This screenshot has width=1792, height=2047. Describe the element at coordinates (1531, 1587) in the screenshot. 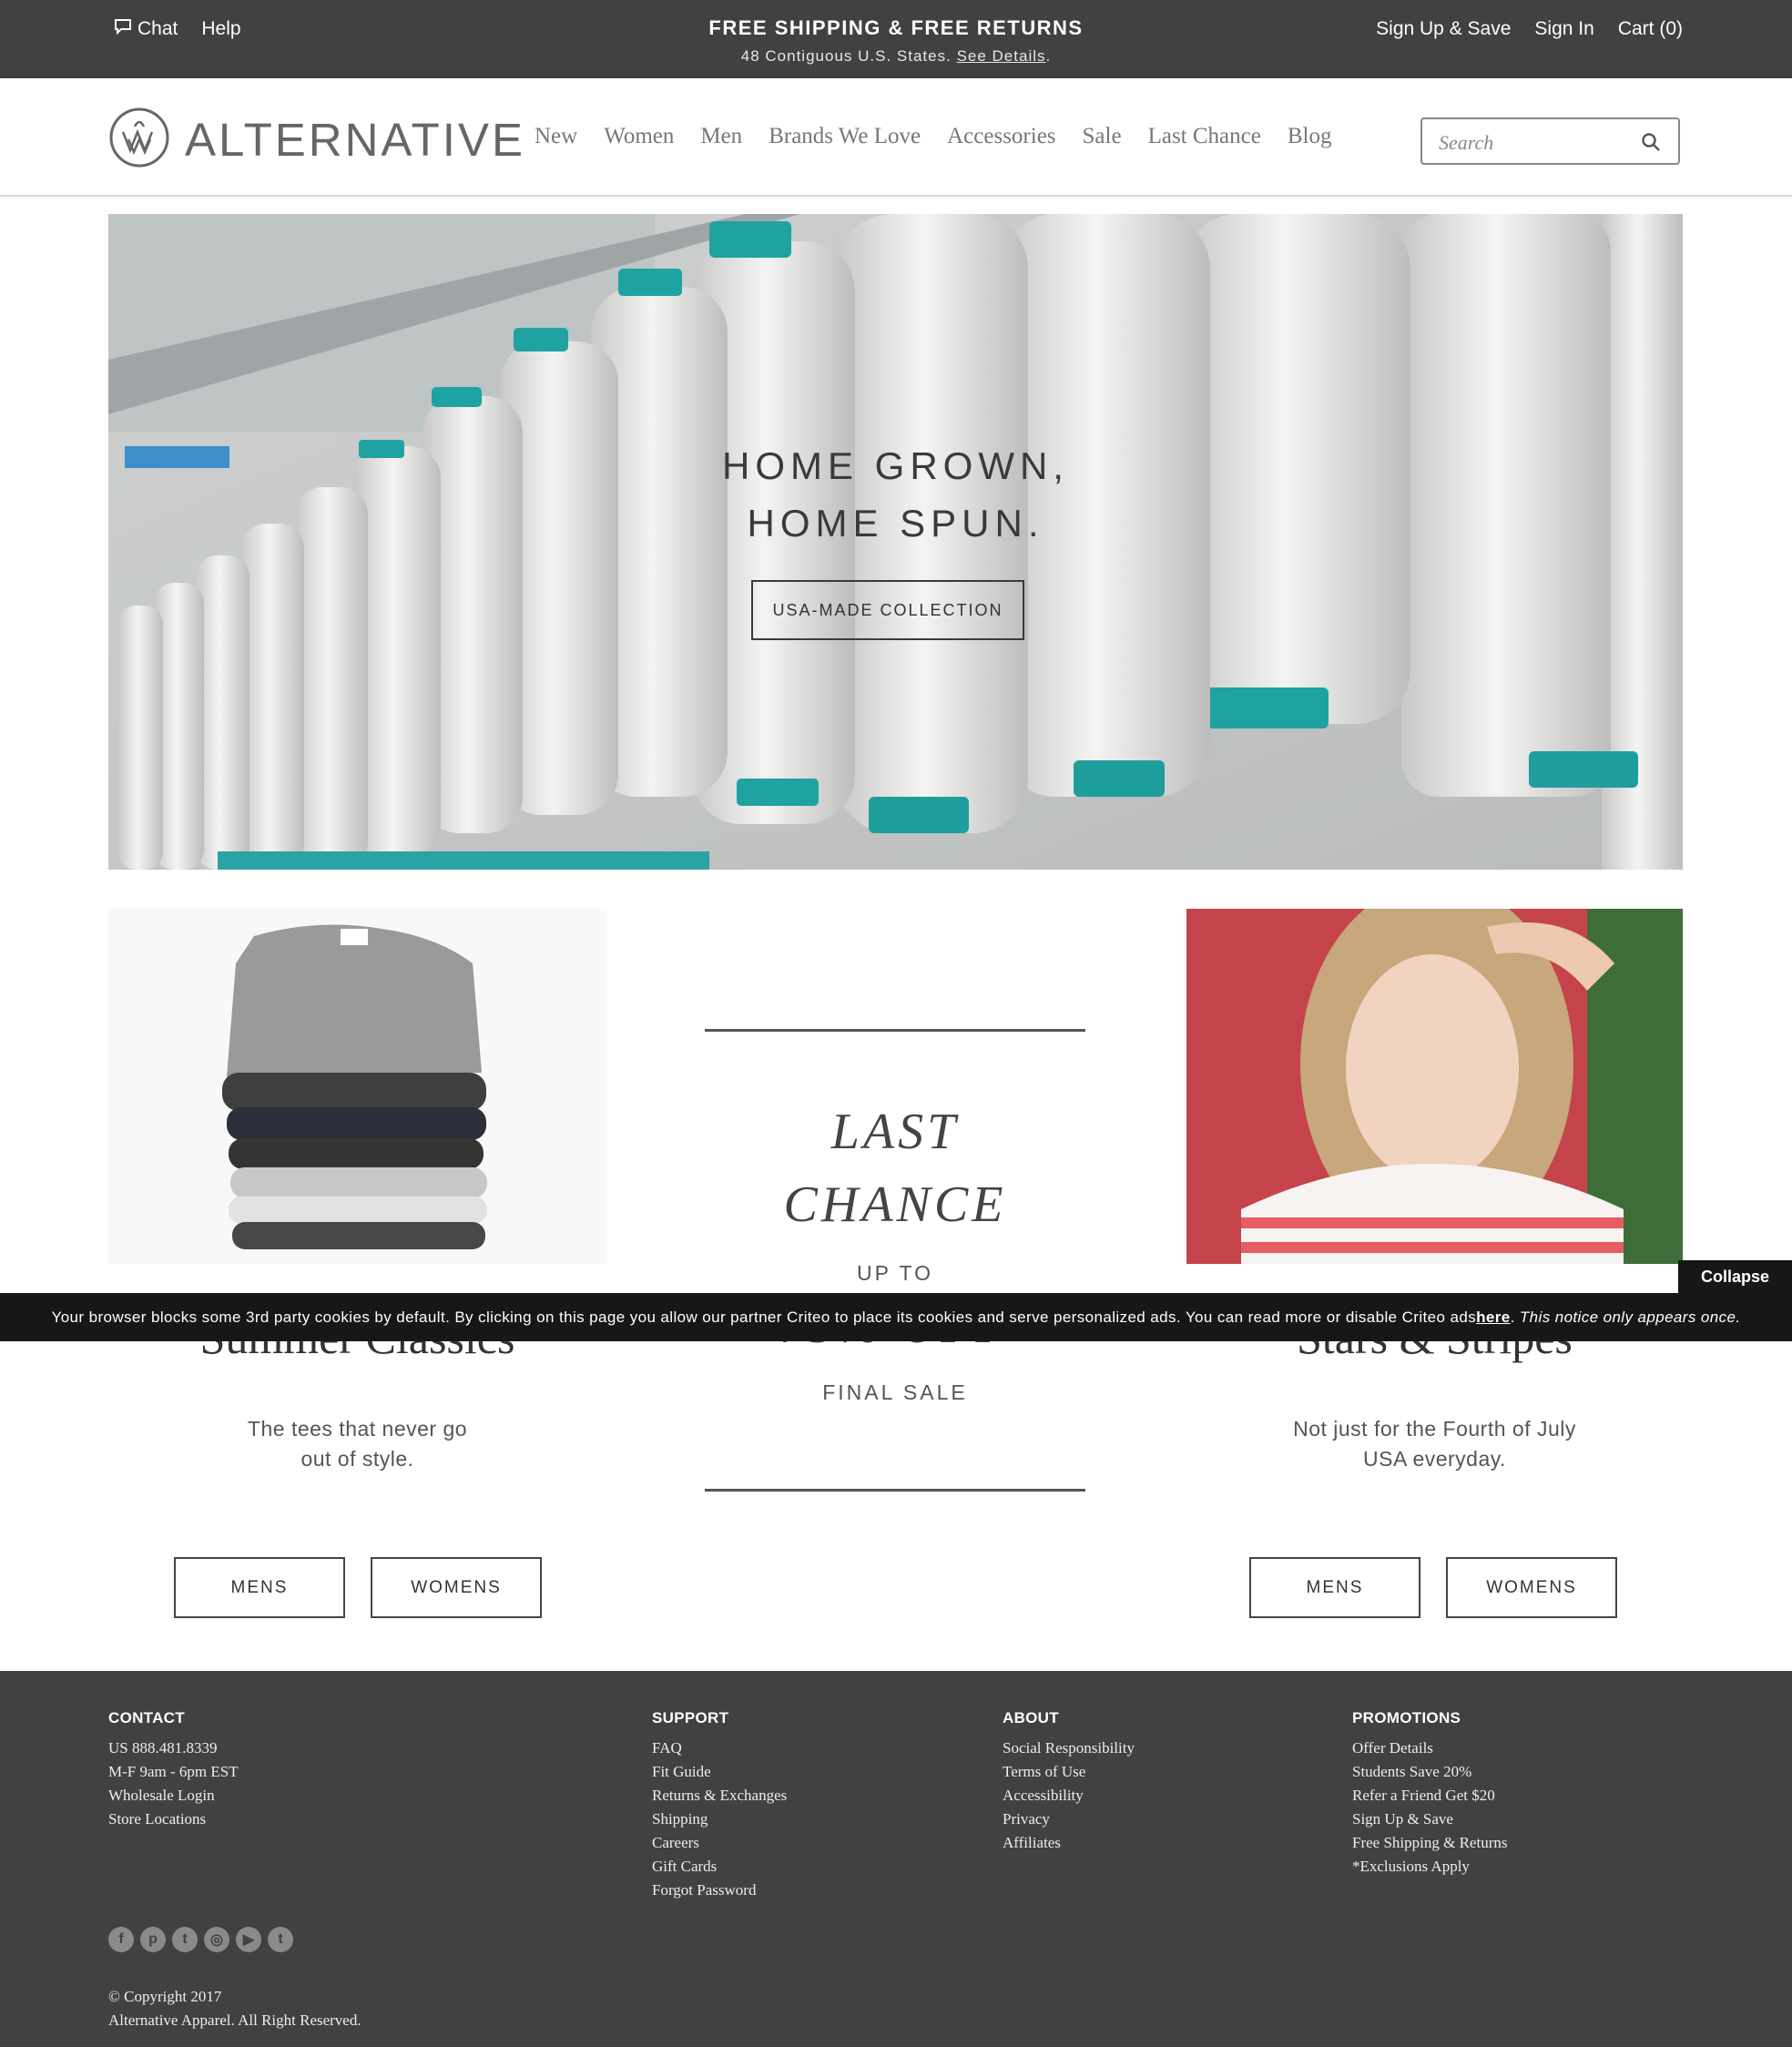

I see `stars-stripes-womens-button: WOMENS` at that location.